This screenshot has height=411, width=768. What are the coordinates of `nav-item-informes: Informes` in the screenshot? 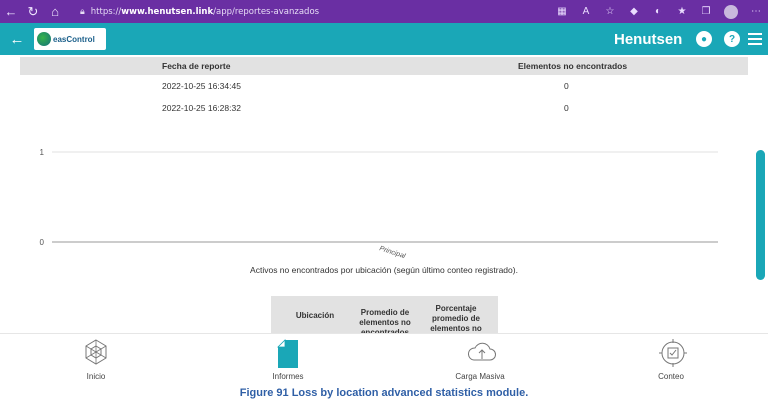 It's located at (288, 359).